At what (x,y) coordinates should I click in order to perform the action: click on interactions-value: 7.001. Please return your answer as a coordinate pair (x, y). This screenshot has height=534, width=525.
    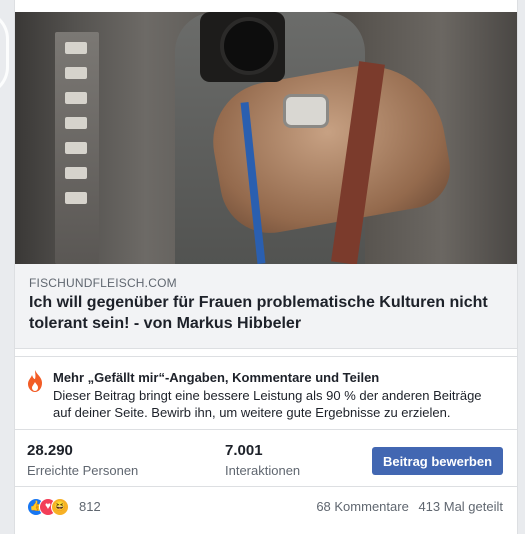
    Looking at the image, I should click on (244, 450).